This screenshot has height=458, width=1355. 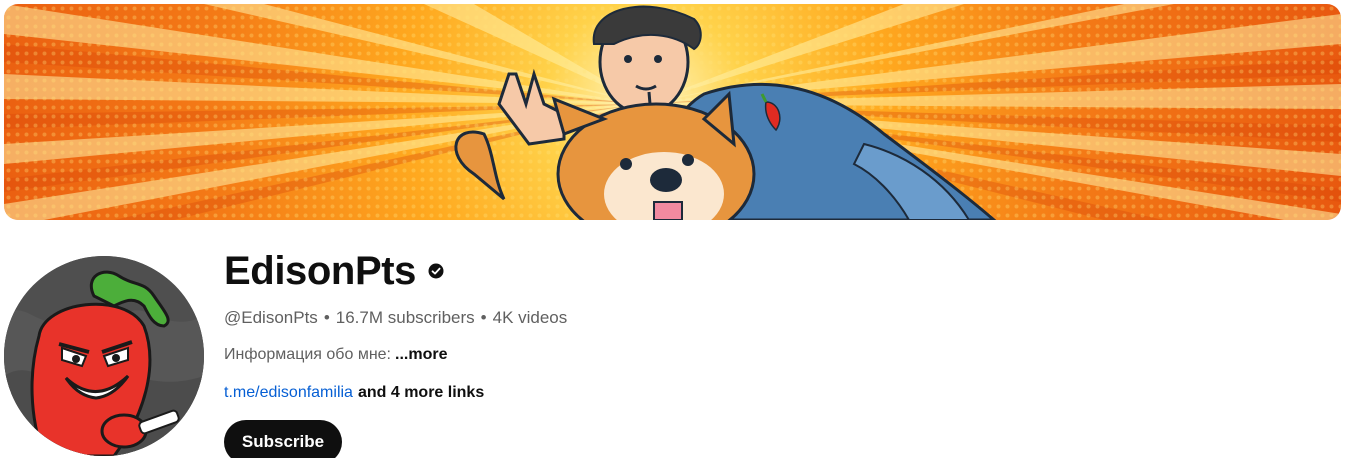 I want to click on channel-avatar, so click(x=104, y=356).